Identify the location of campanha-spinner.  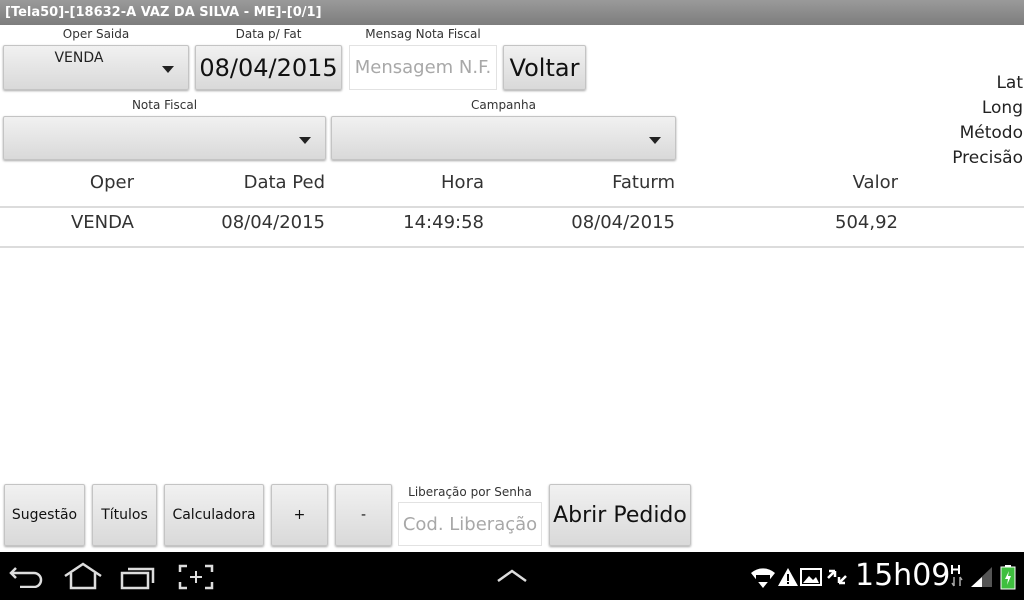
(503, 138).